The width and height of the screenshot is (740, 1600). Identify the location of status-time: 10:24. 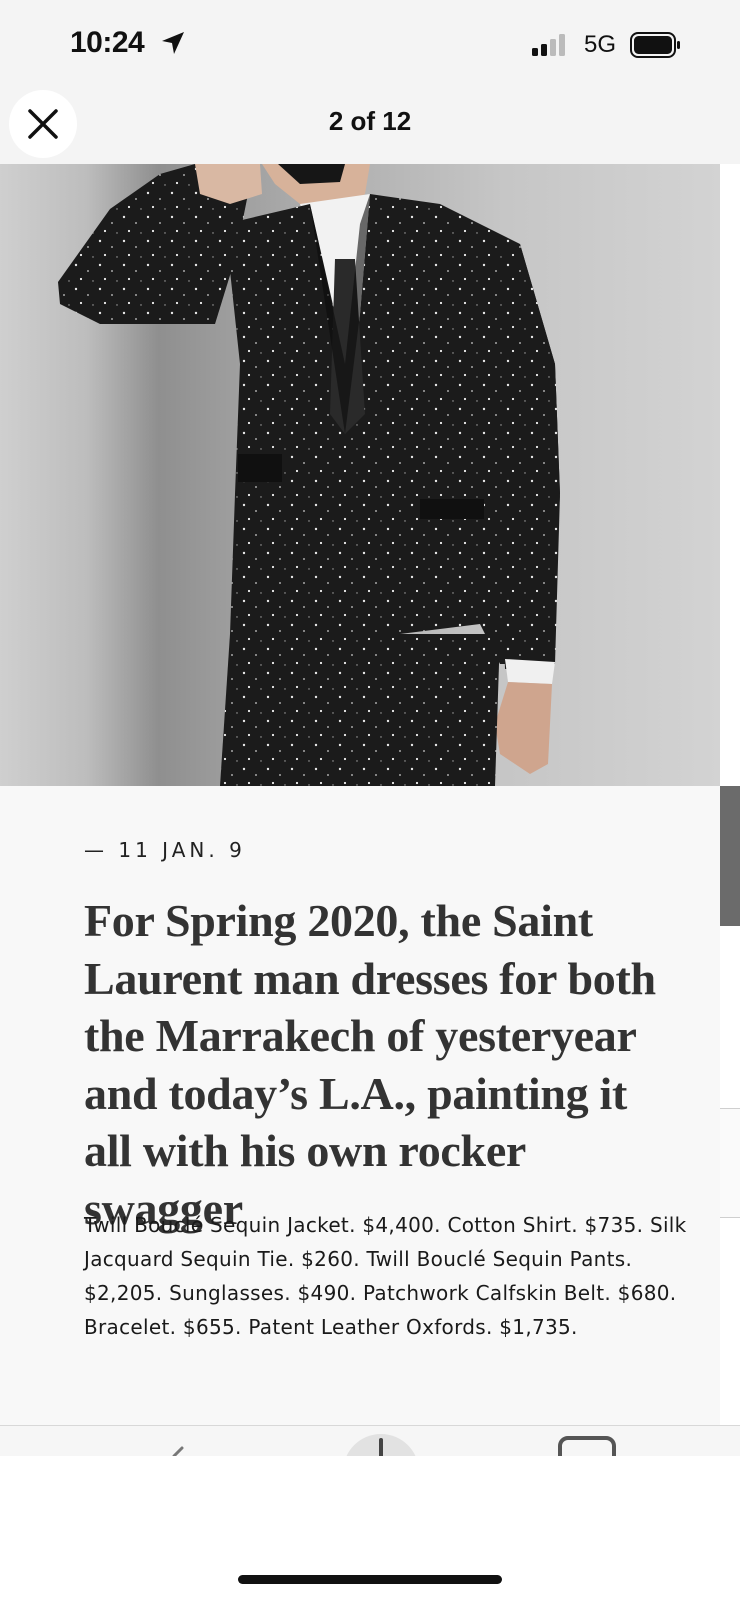
(107, 42).